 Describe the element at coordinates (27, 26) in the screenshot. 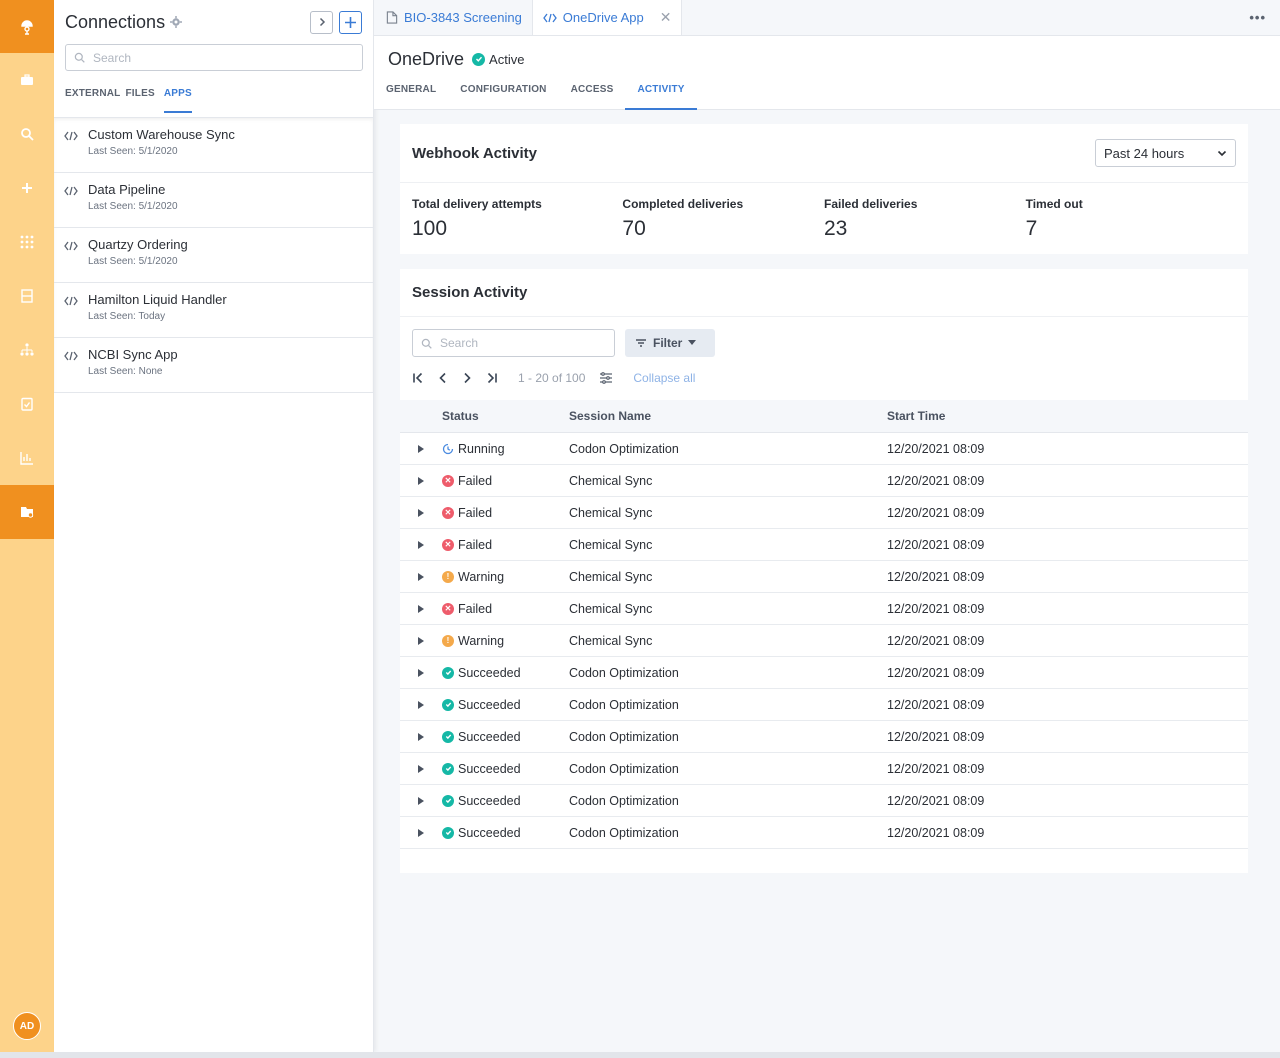

I see `app-logo` at that location.